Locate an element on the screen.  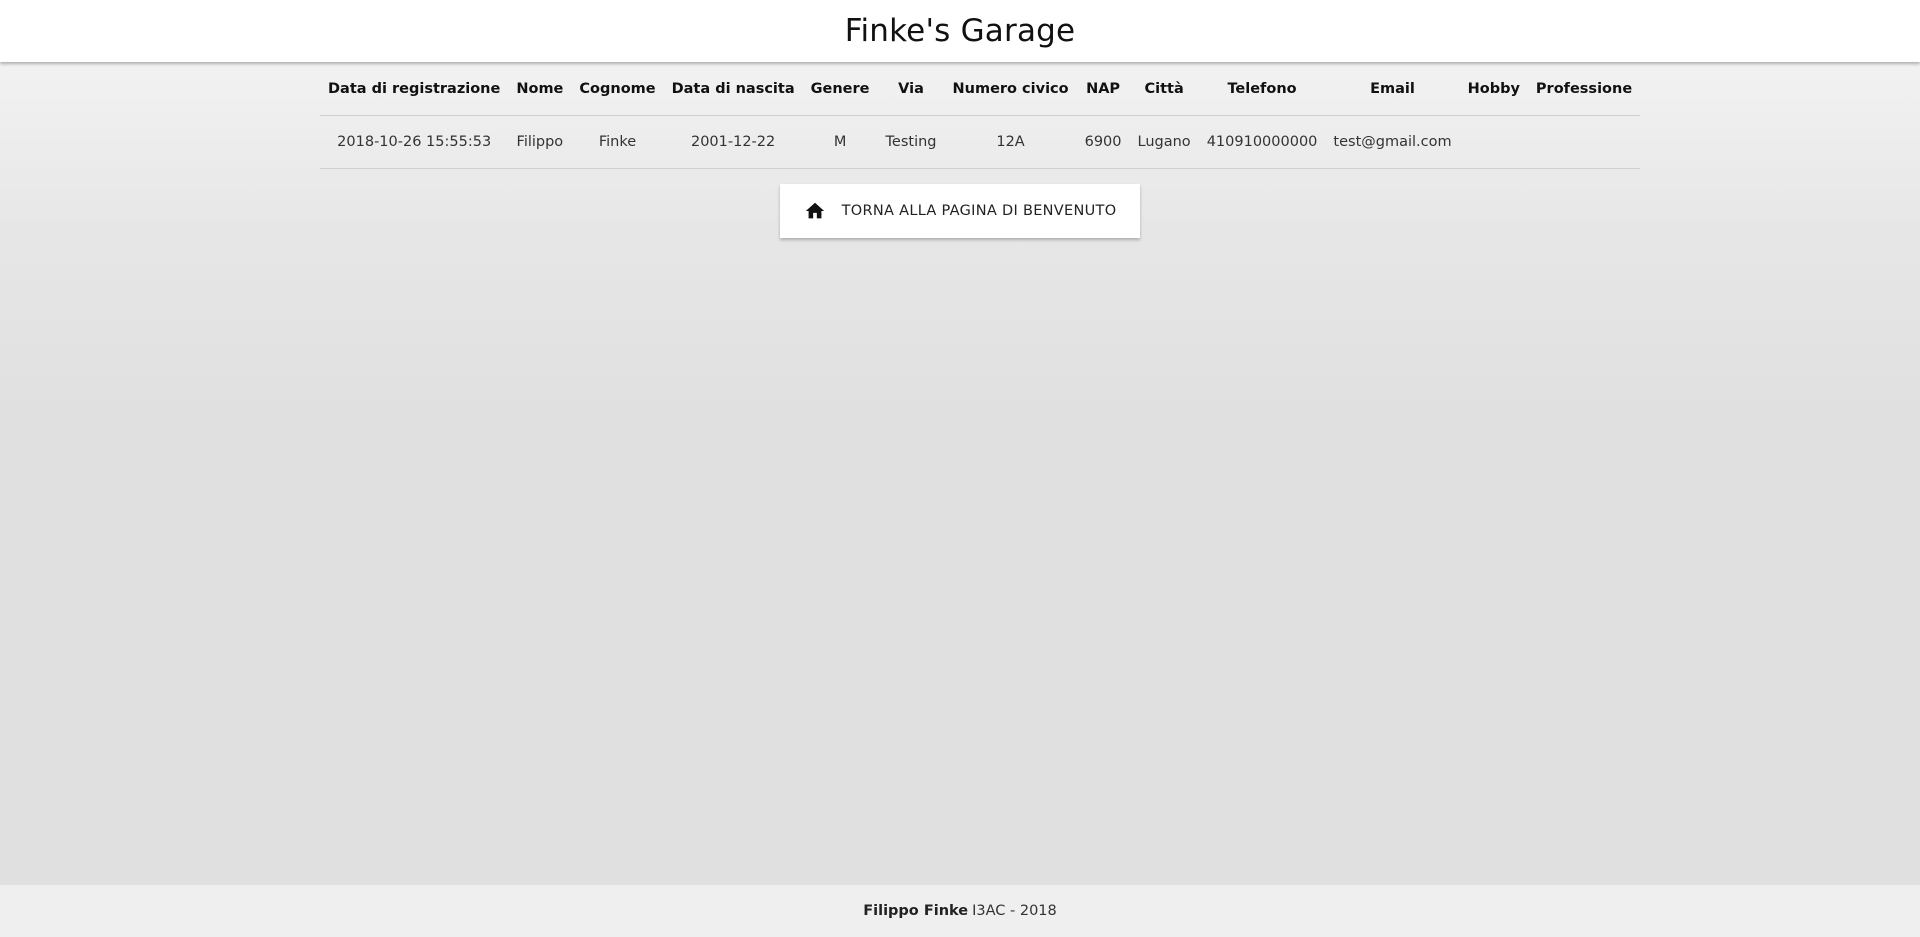
cell-genere: M is located at coordinates (840, 142).